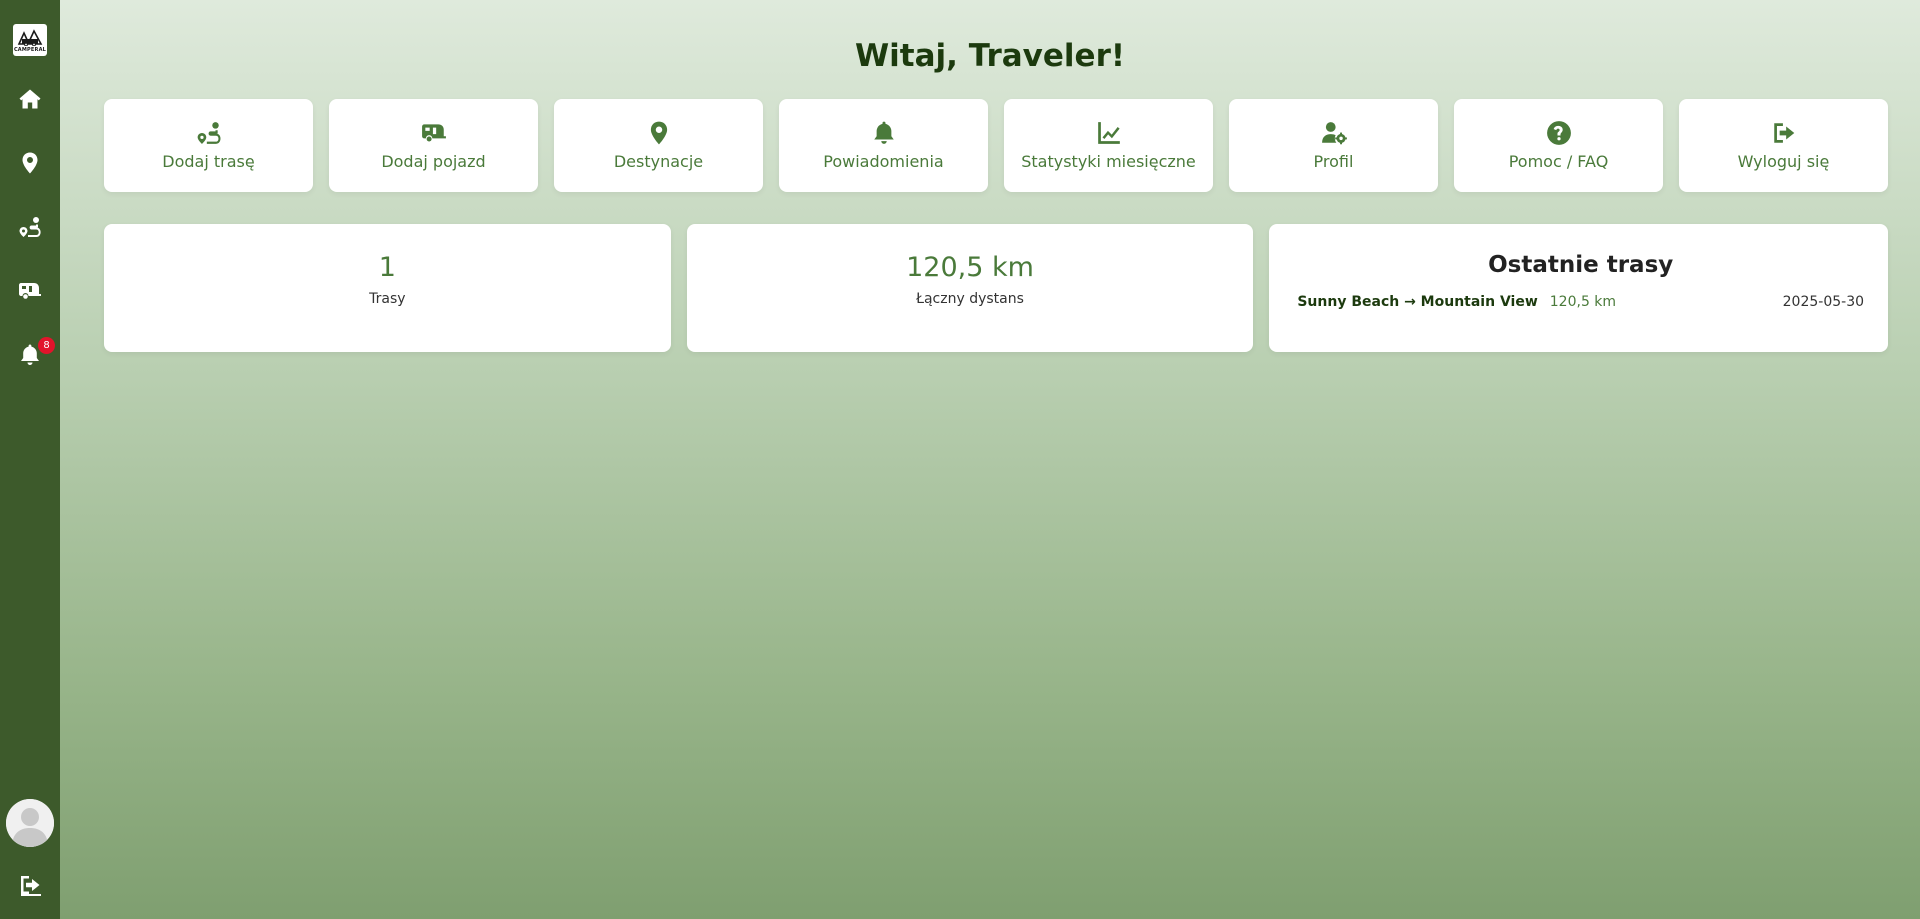 Image resolution: width=1920 pixels, height=919 pixels. I want to click on avatar-icon, so click(30, 823).